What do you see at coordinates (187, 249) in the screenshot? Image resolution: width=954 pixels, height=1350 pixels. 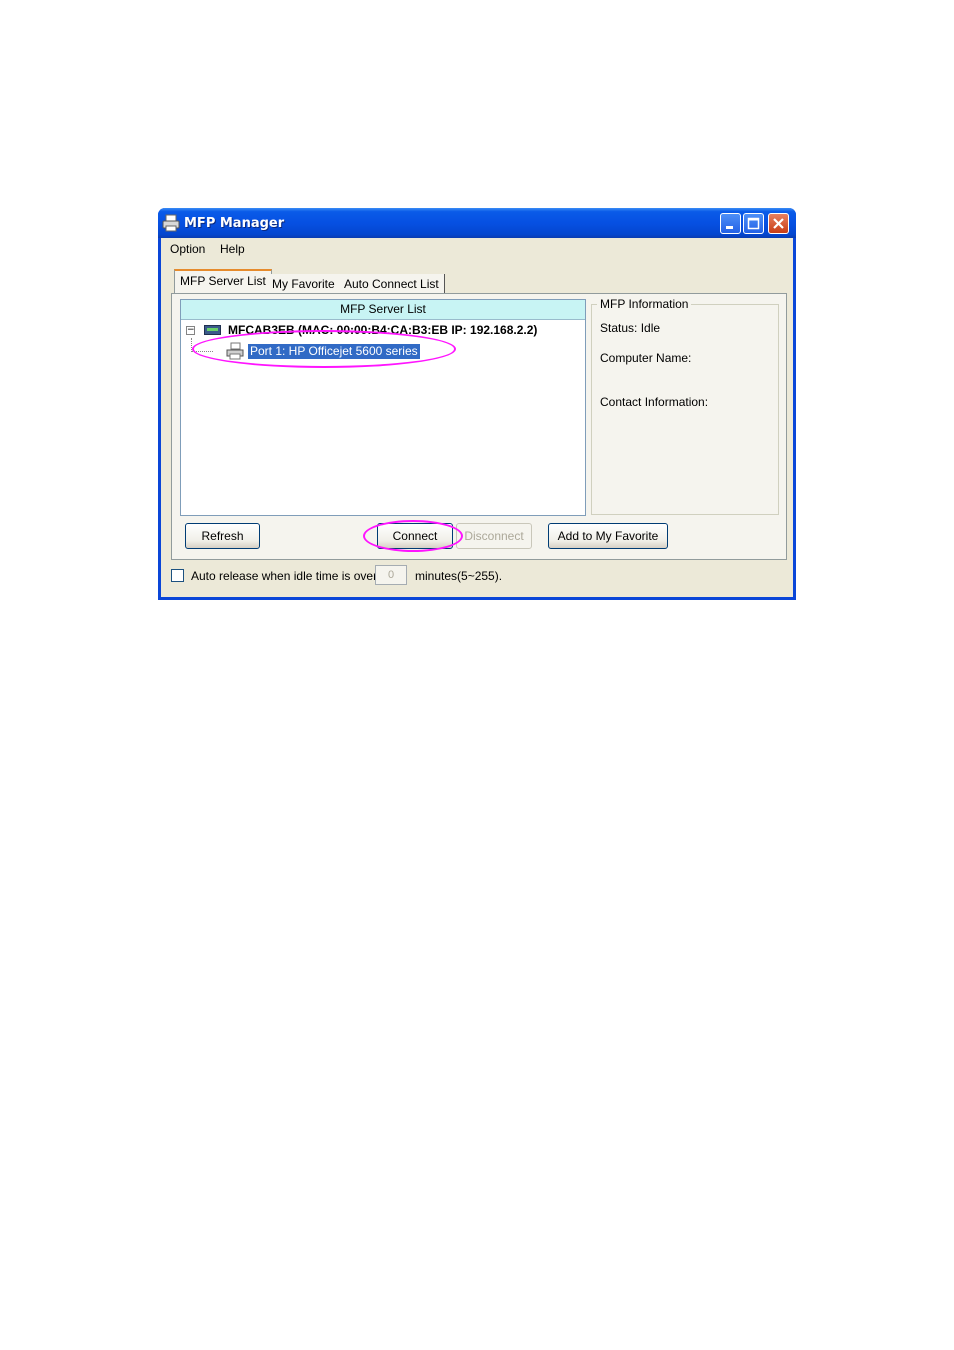 I see `menu-option: Option` at bounding box center [187, 249].